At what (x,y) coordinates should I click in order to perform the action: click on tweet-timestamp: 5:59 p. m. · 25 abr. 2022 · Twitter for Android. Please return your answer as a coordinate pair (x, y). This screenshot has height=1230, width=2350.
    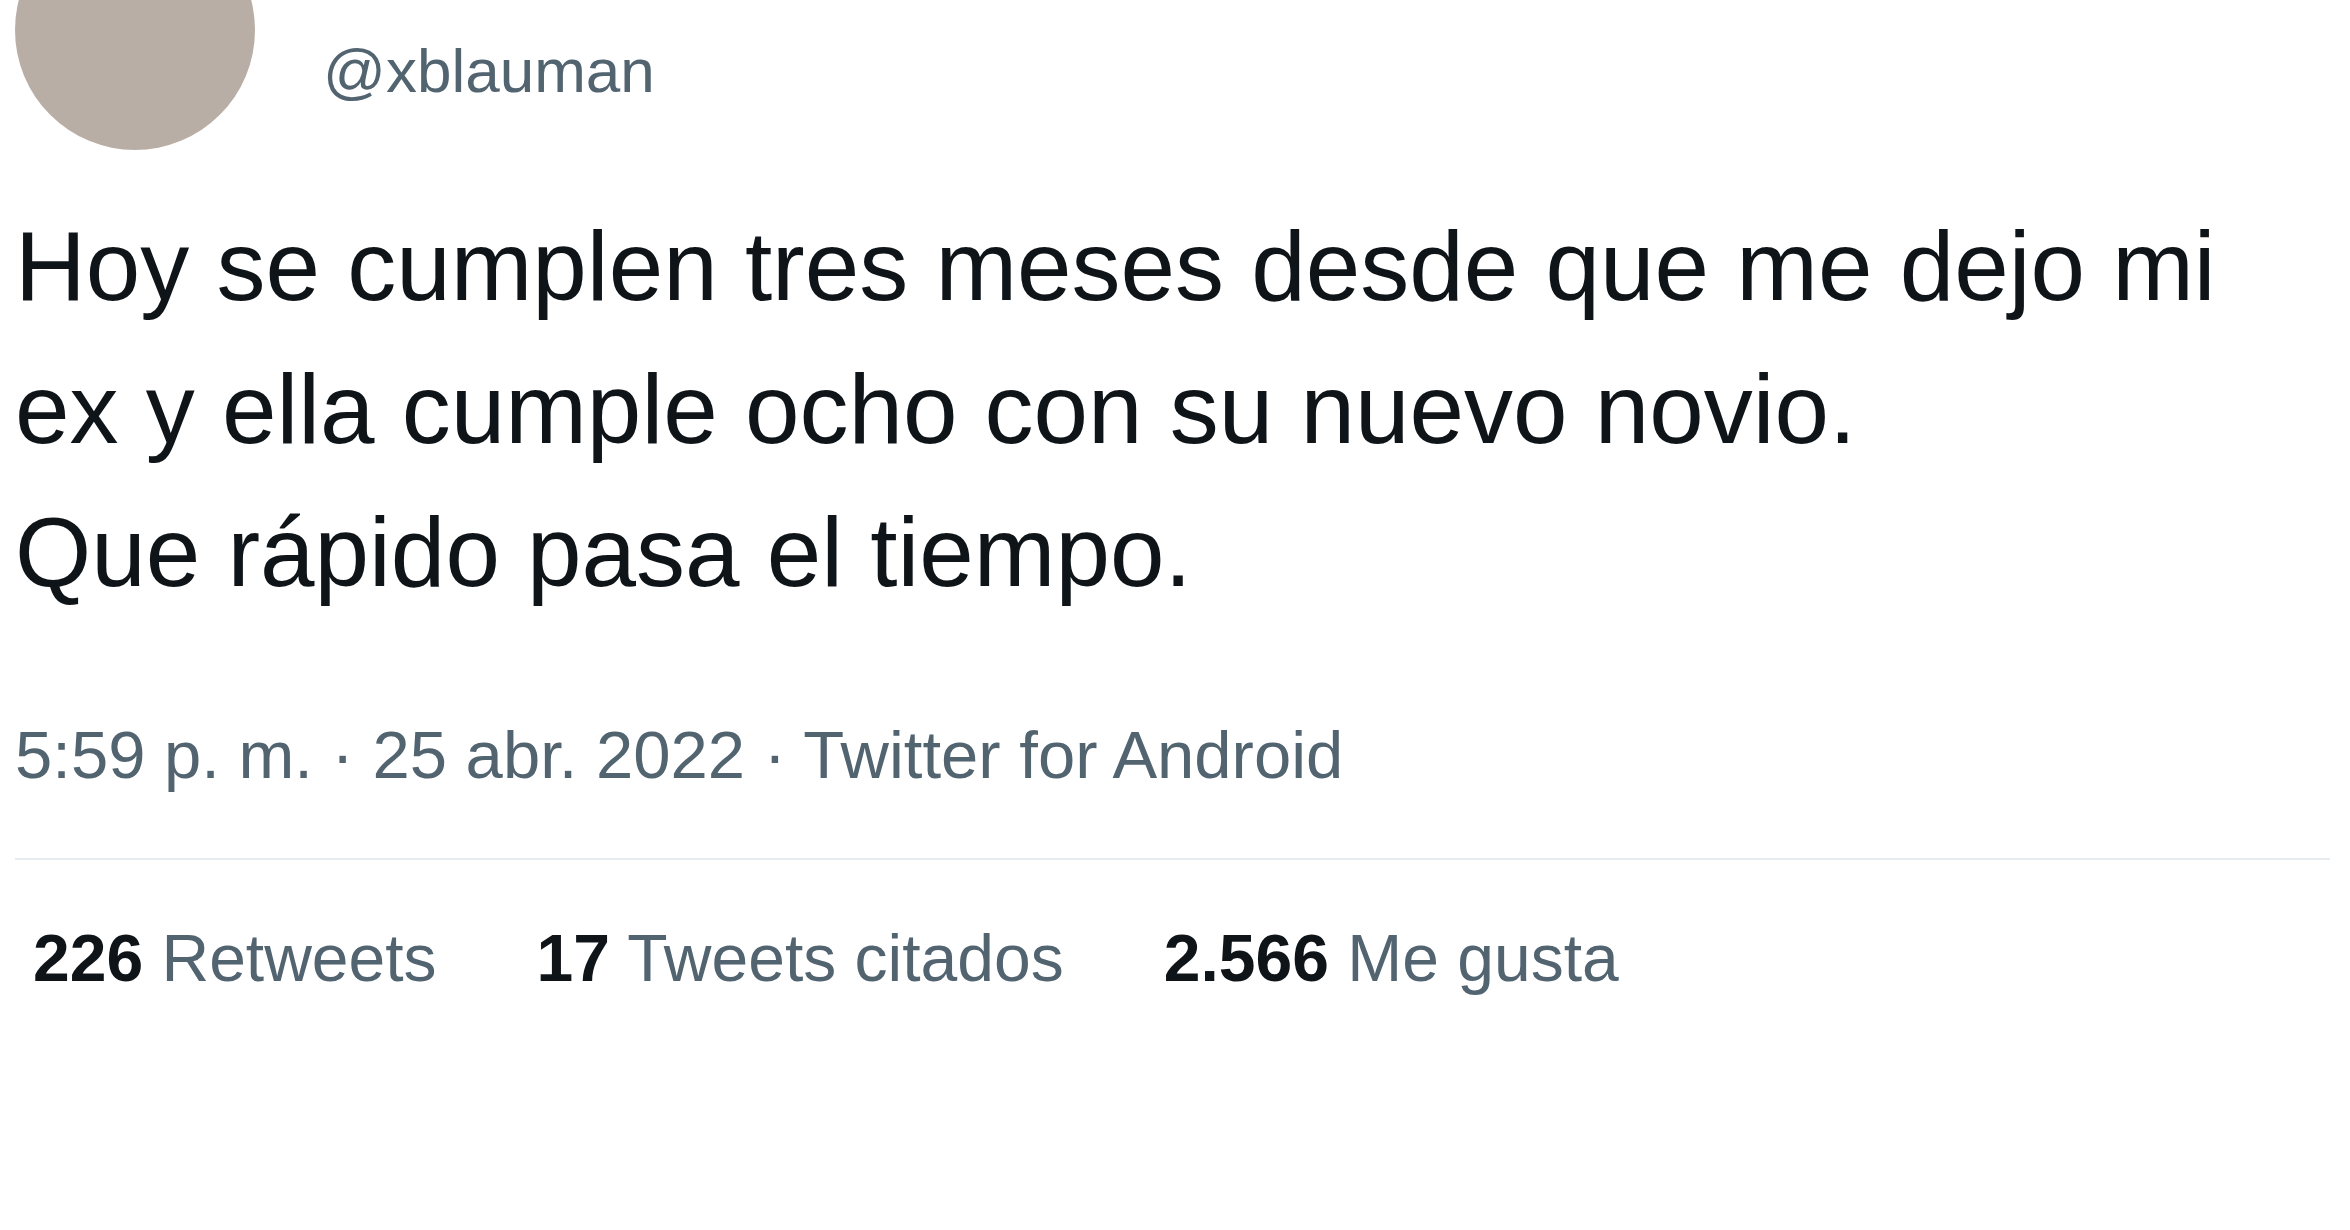
    Looking at the image, I should click on (680, 754).